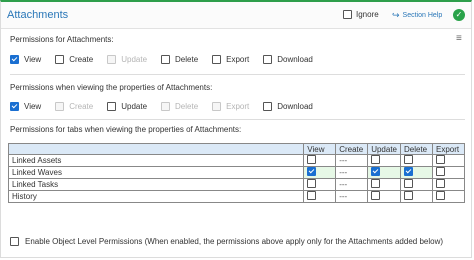 The height and width of the screenshot is (260, 474). What do you see at coordinates (408, 183) in the screenshot?
I see `linked-tasks-delete-checkbox` at bounding box center [408, 183].